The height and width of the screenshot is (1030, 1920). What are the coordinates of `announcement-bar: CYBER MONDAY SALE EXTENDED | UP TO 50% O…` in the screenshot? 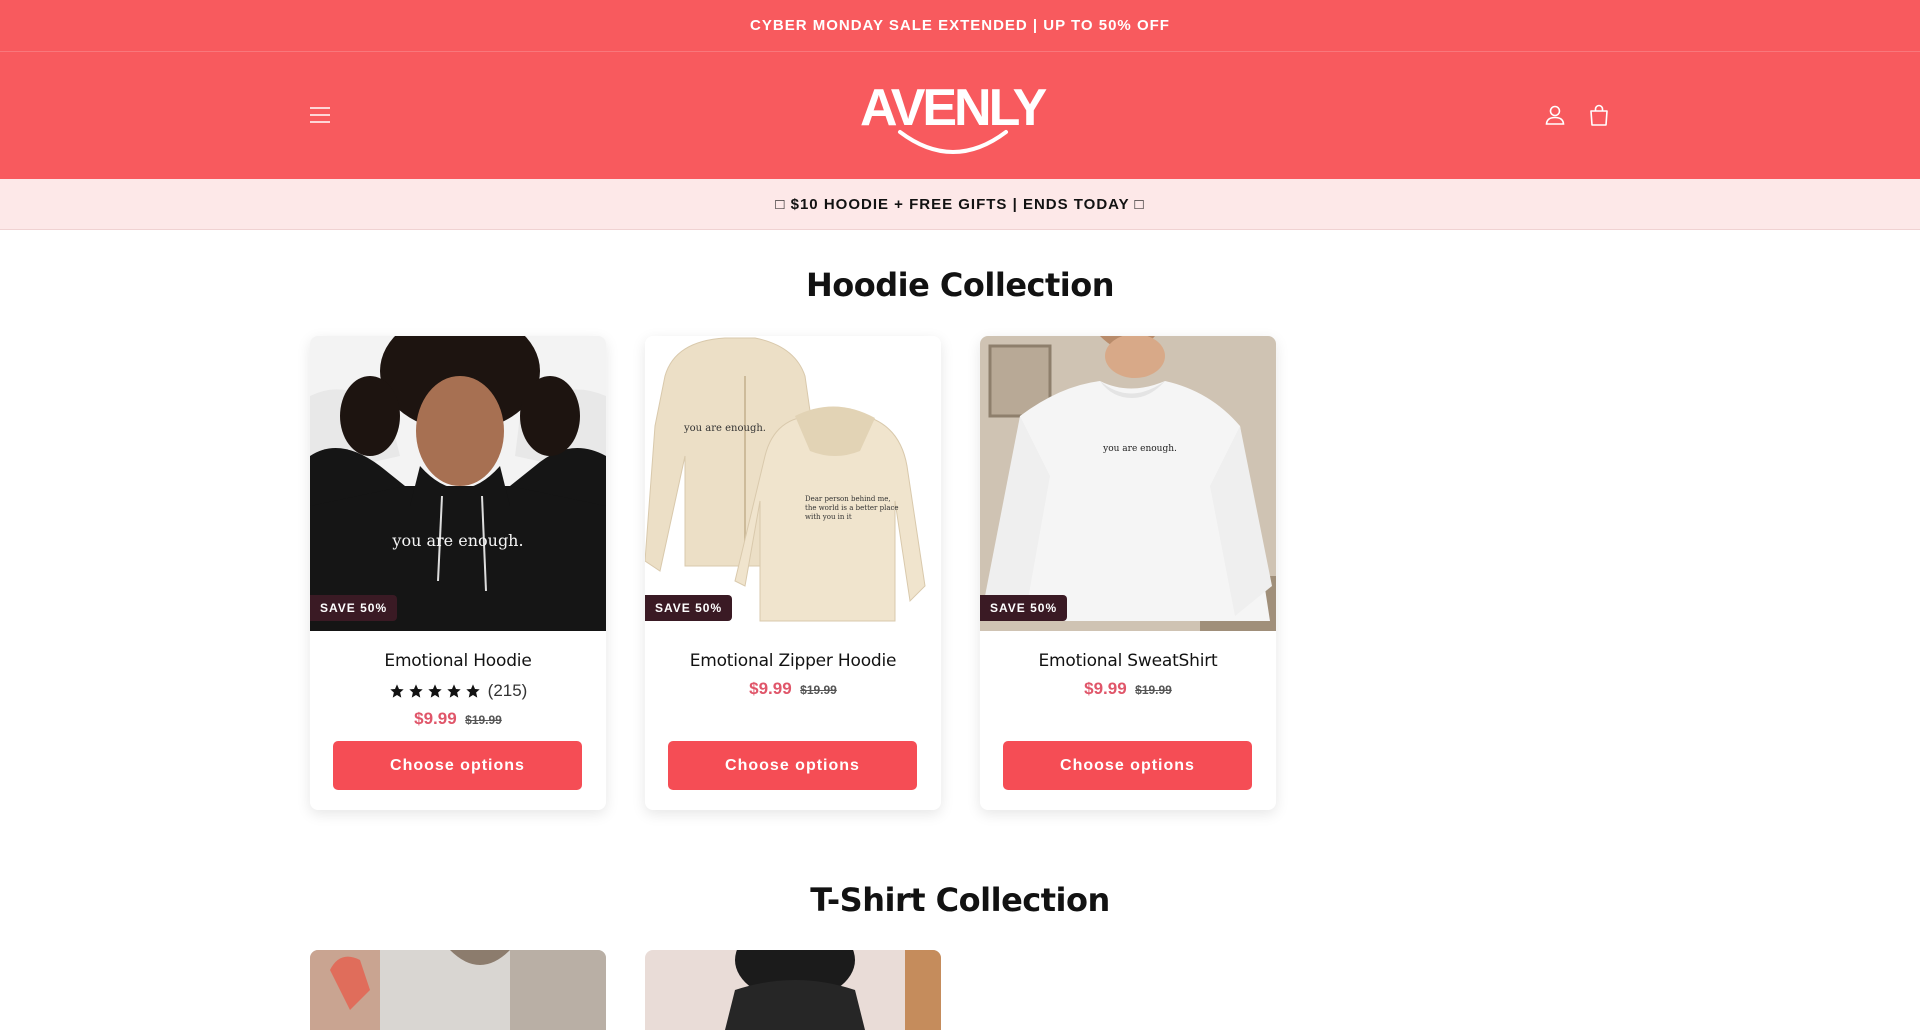 It's located at (960, 26).